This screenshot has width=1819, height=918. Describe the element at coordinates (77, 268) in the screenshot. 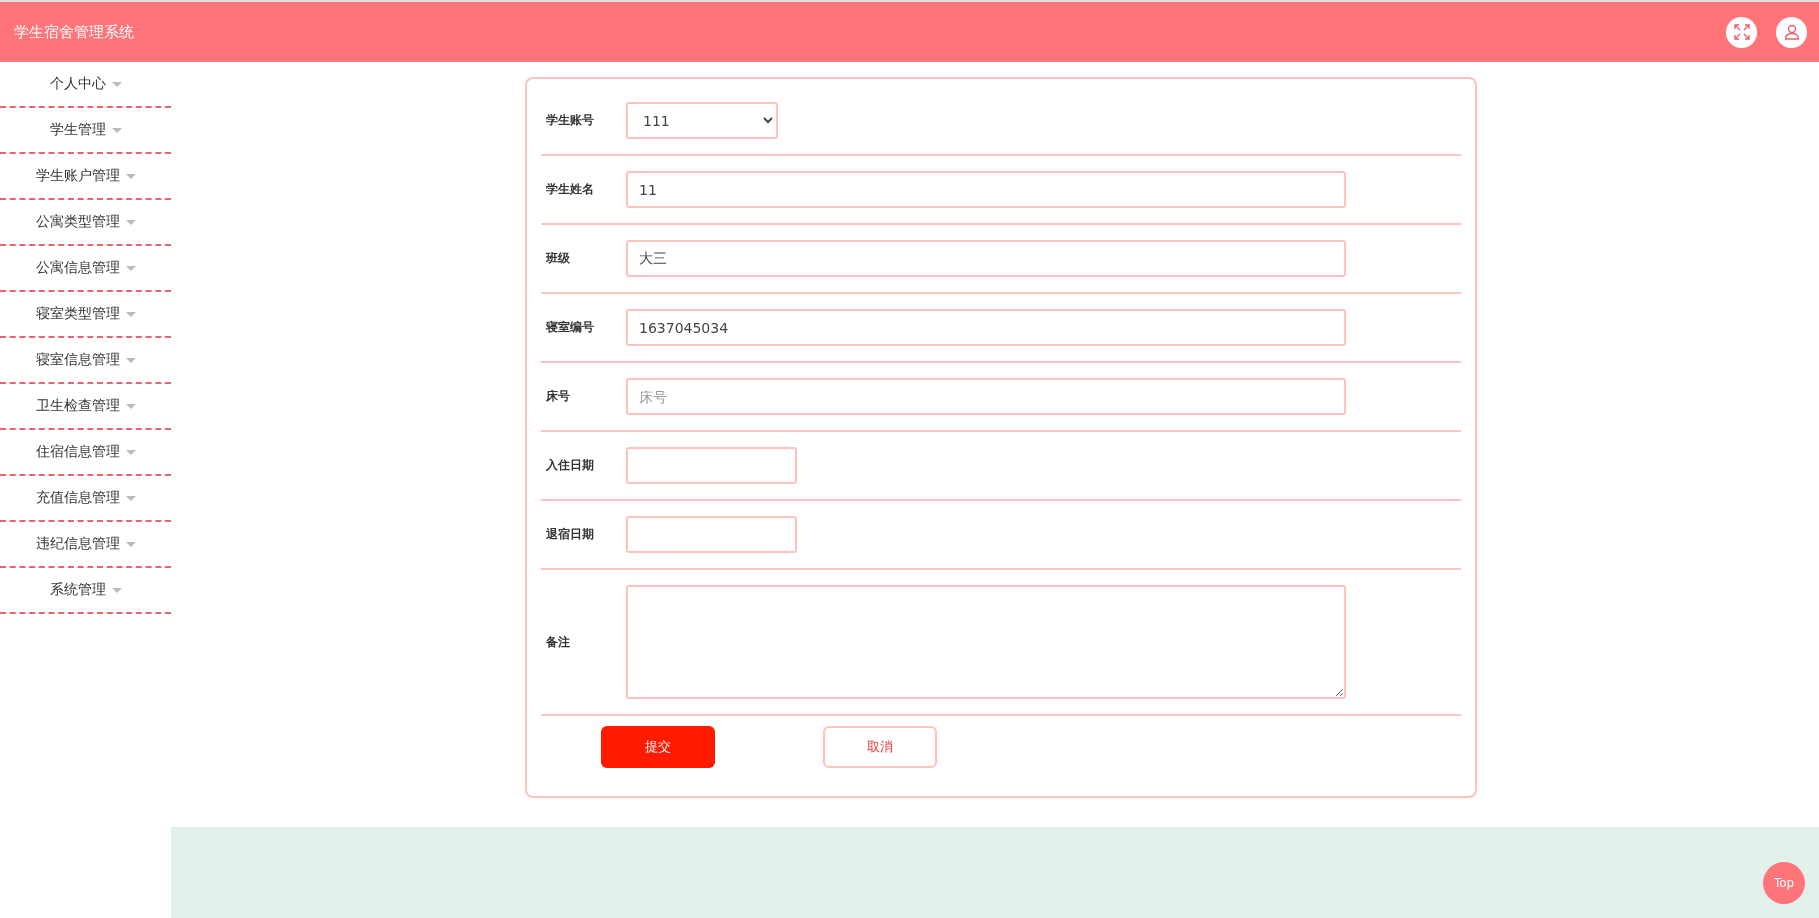

I see `menu-item: 公寓信息管理` at that location.